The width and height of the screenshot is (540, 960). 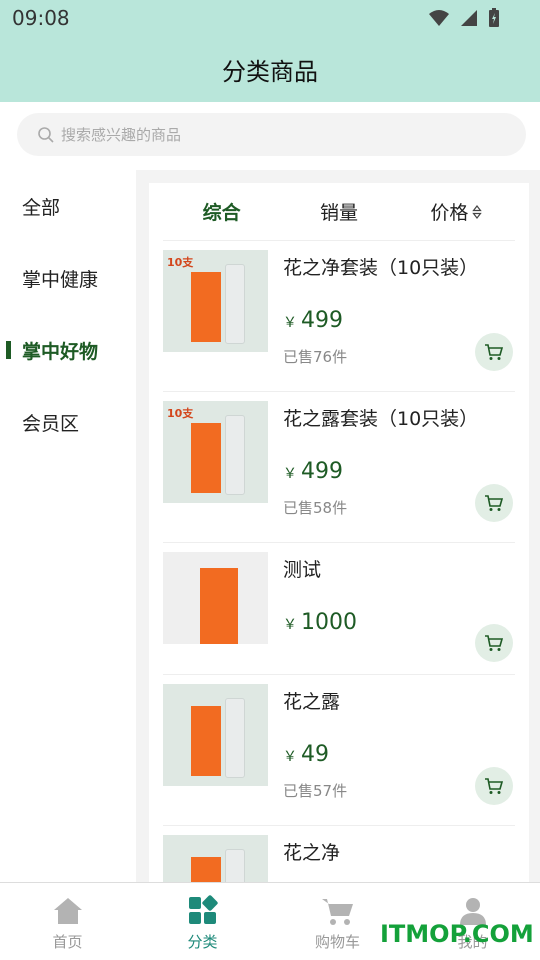 What do you see at coordinates (329, 622) in the screenshot?
I see `price-value: 1000` at bounding box center [329, 622].